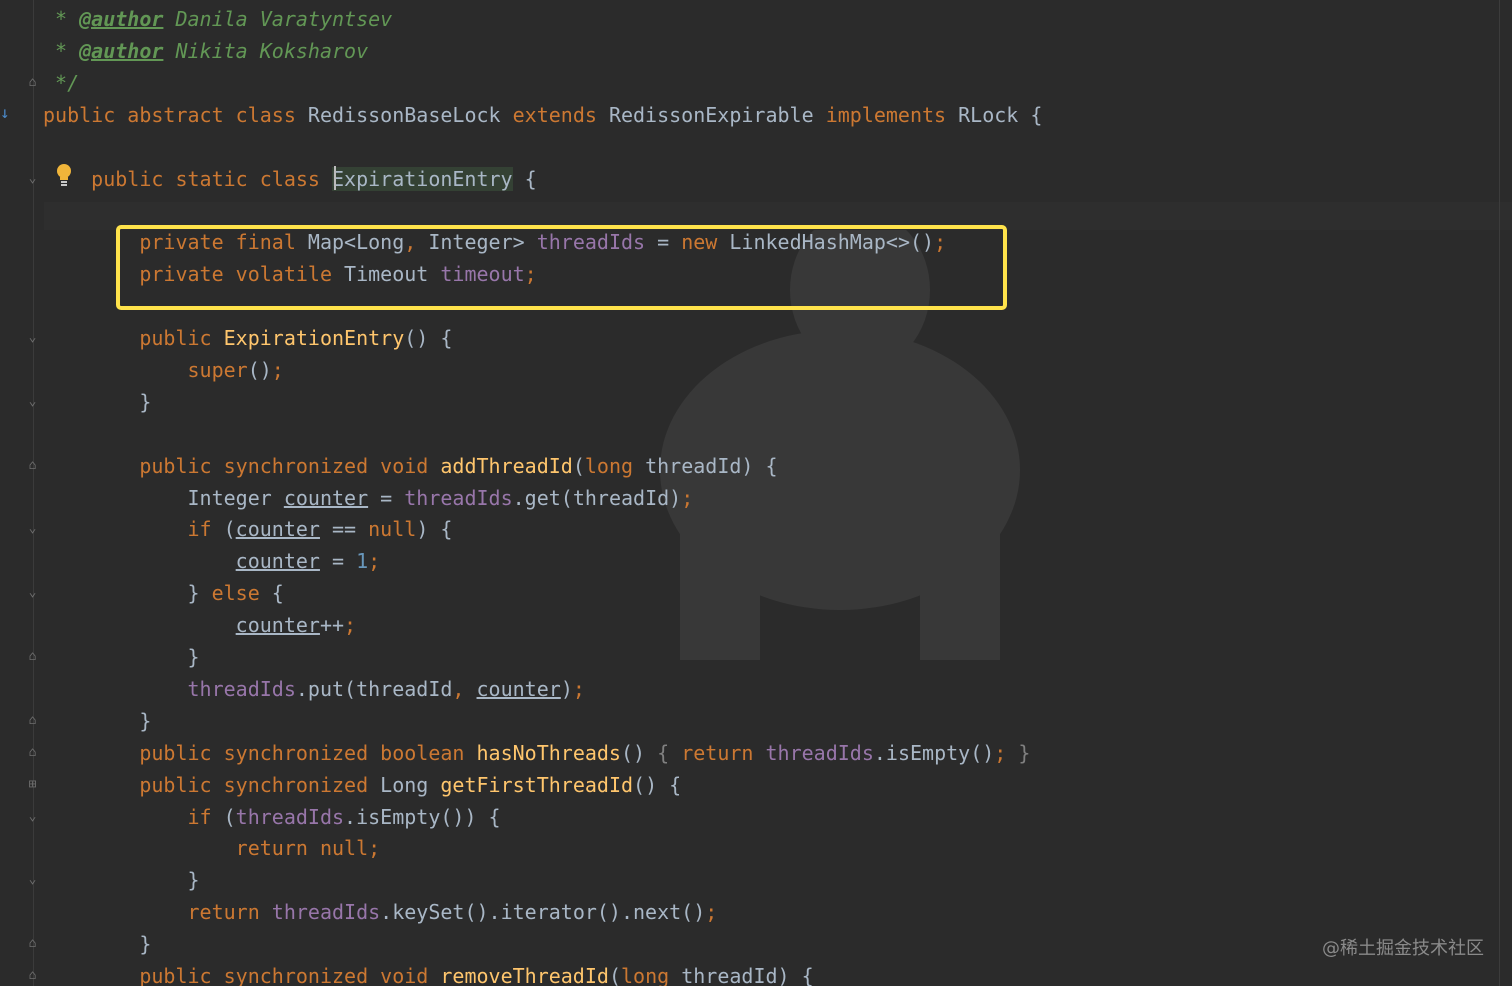 This screenshot has width=1512, height=986. Describe the element at coordinates (61, 50) in the screenshot. I see `code-token: *` at that location.